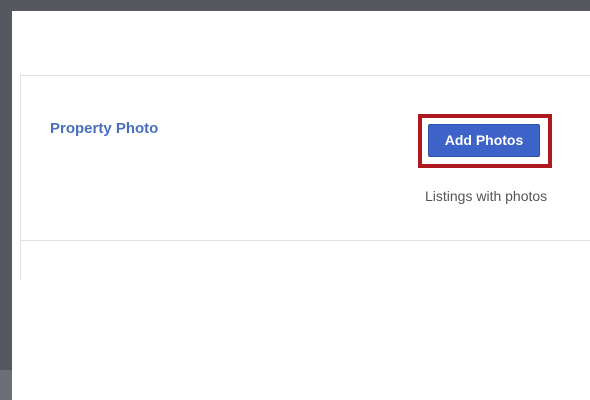  I want to click on section-divider-top, so click(305, 75).